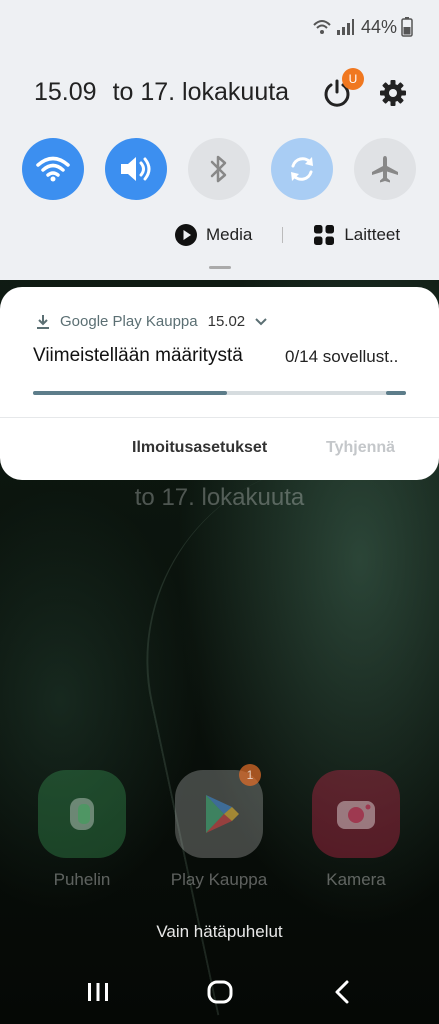 The height and width of the screenshot is (1024, 439). I want to click on settings-button, so click(393, 93).